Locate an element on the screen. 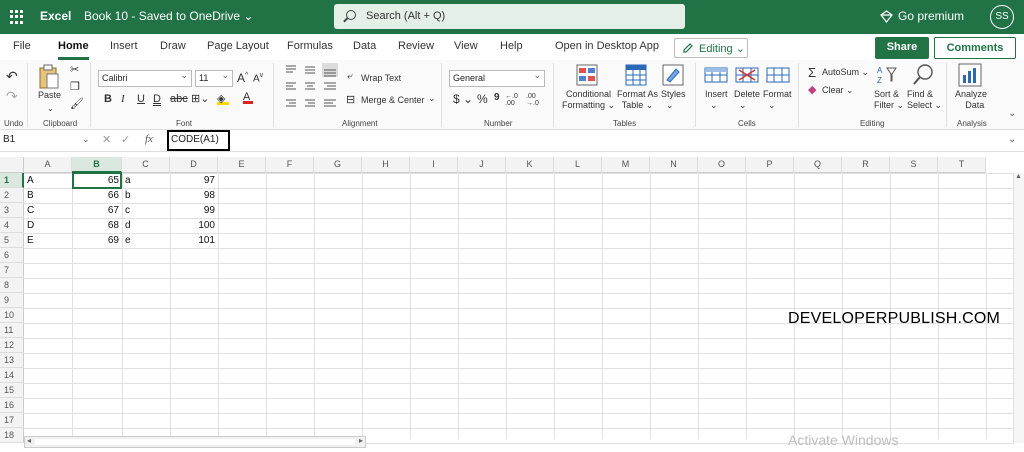 This screenshot has height=452, width=1024. column-header-i: I is located at coordinates (434, 165).